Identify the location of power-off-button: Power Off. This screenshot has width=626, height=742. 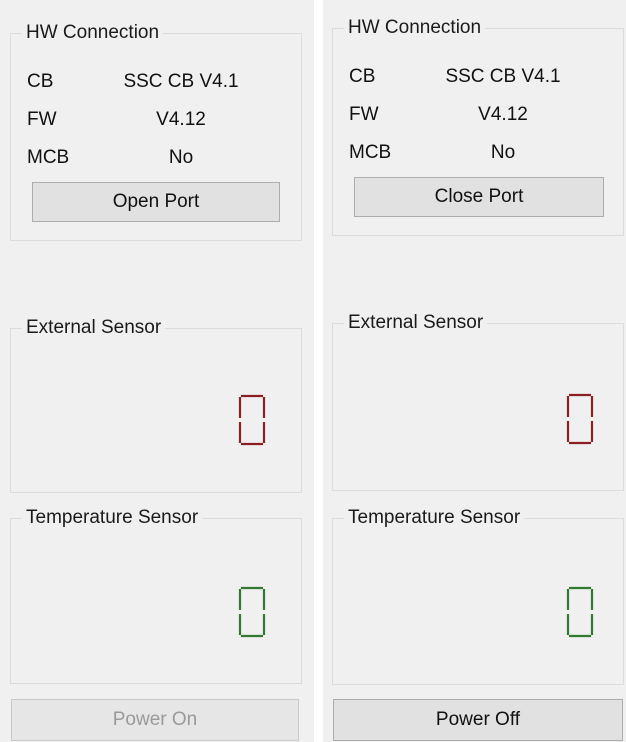
(478, 720).